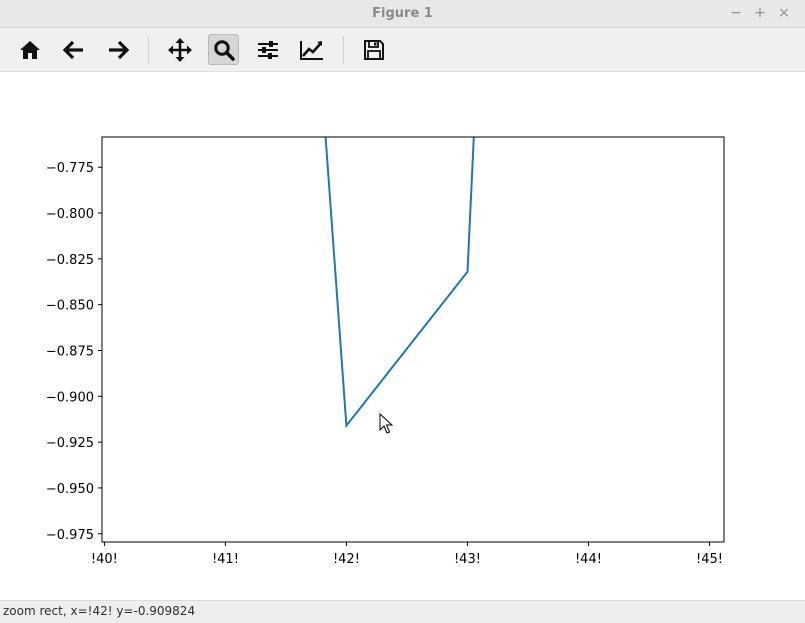  Describe the element at coordinates (104, 559) in the screenshot. I see `x-tick-label: !40!` at that location.